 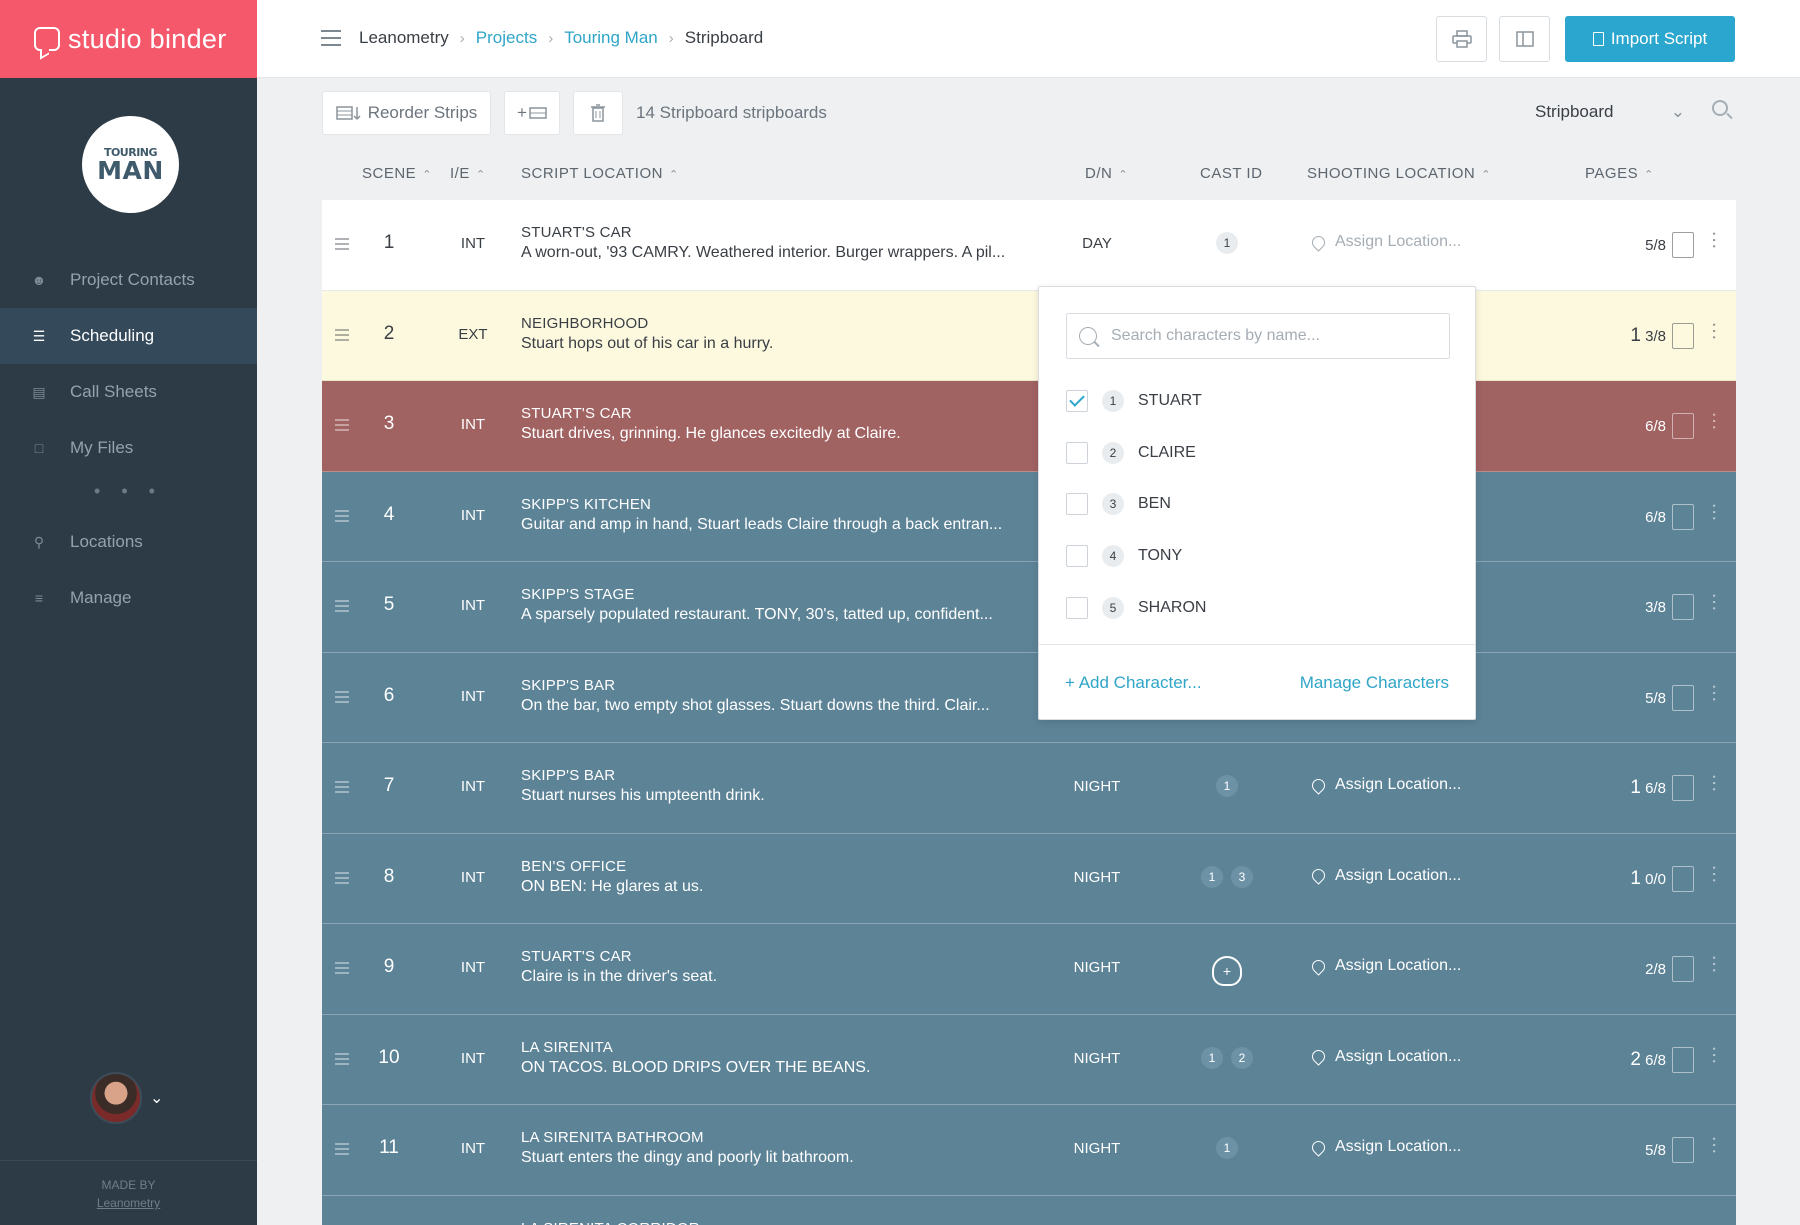 I want to click on sidebar-item-my-files: □ My Files, so click(x=128, y=448).